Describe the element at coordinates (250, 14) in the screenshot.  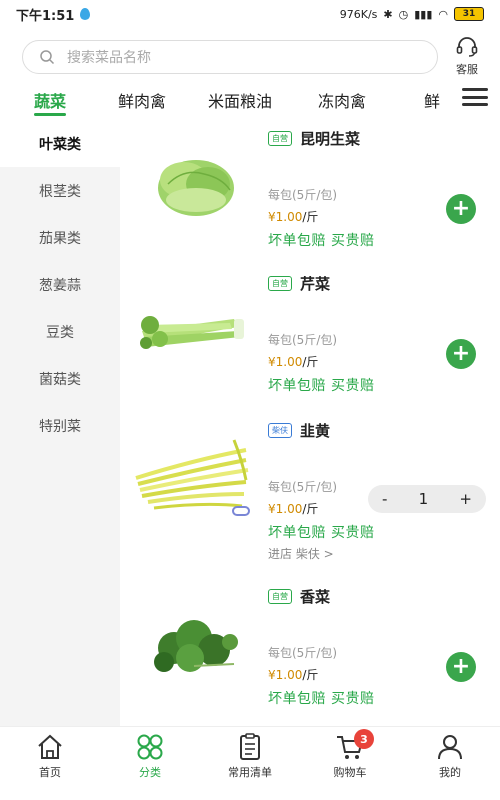
I see `status-bar: 下午1:51 976K/s ✱ ◷ ▮▮▮ ◠ 31` at that location.